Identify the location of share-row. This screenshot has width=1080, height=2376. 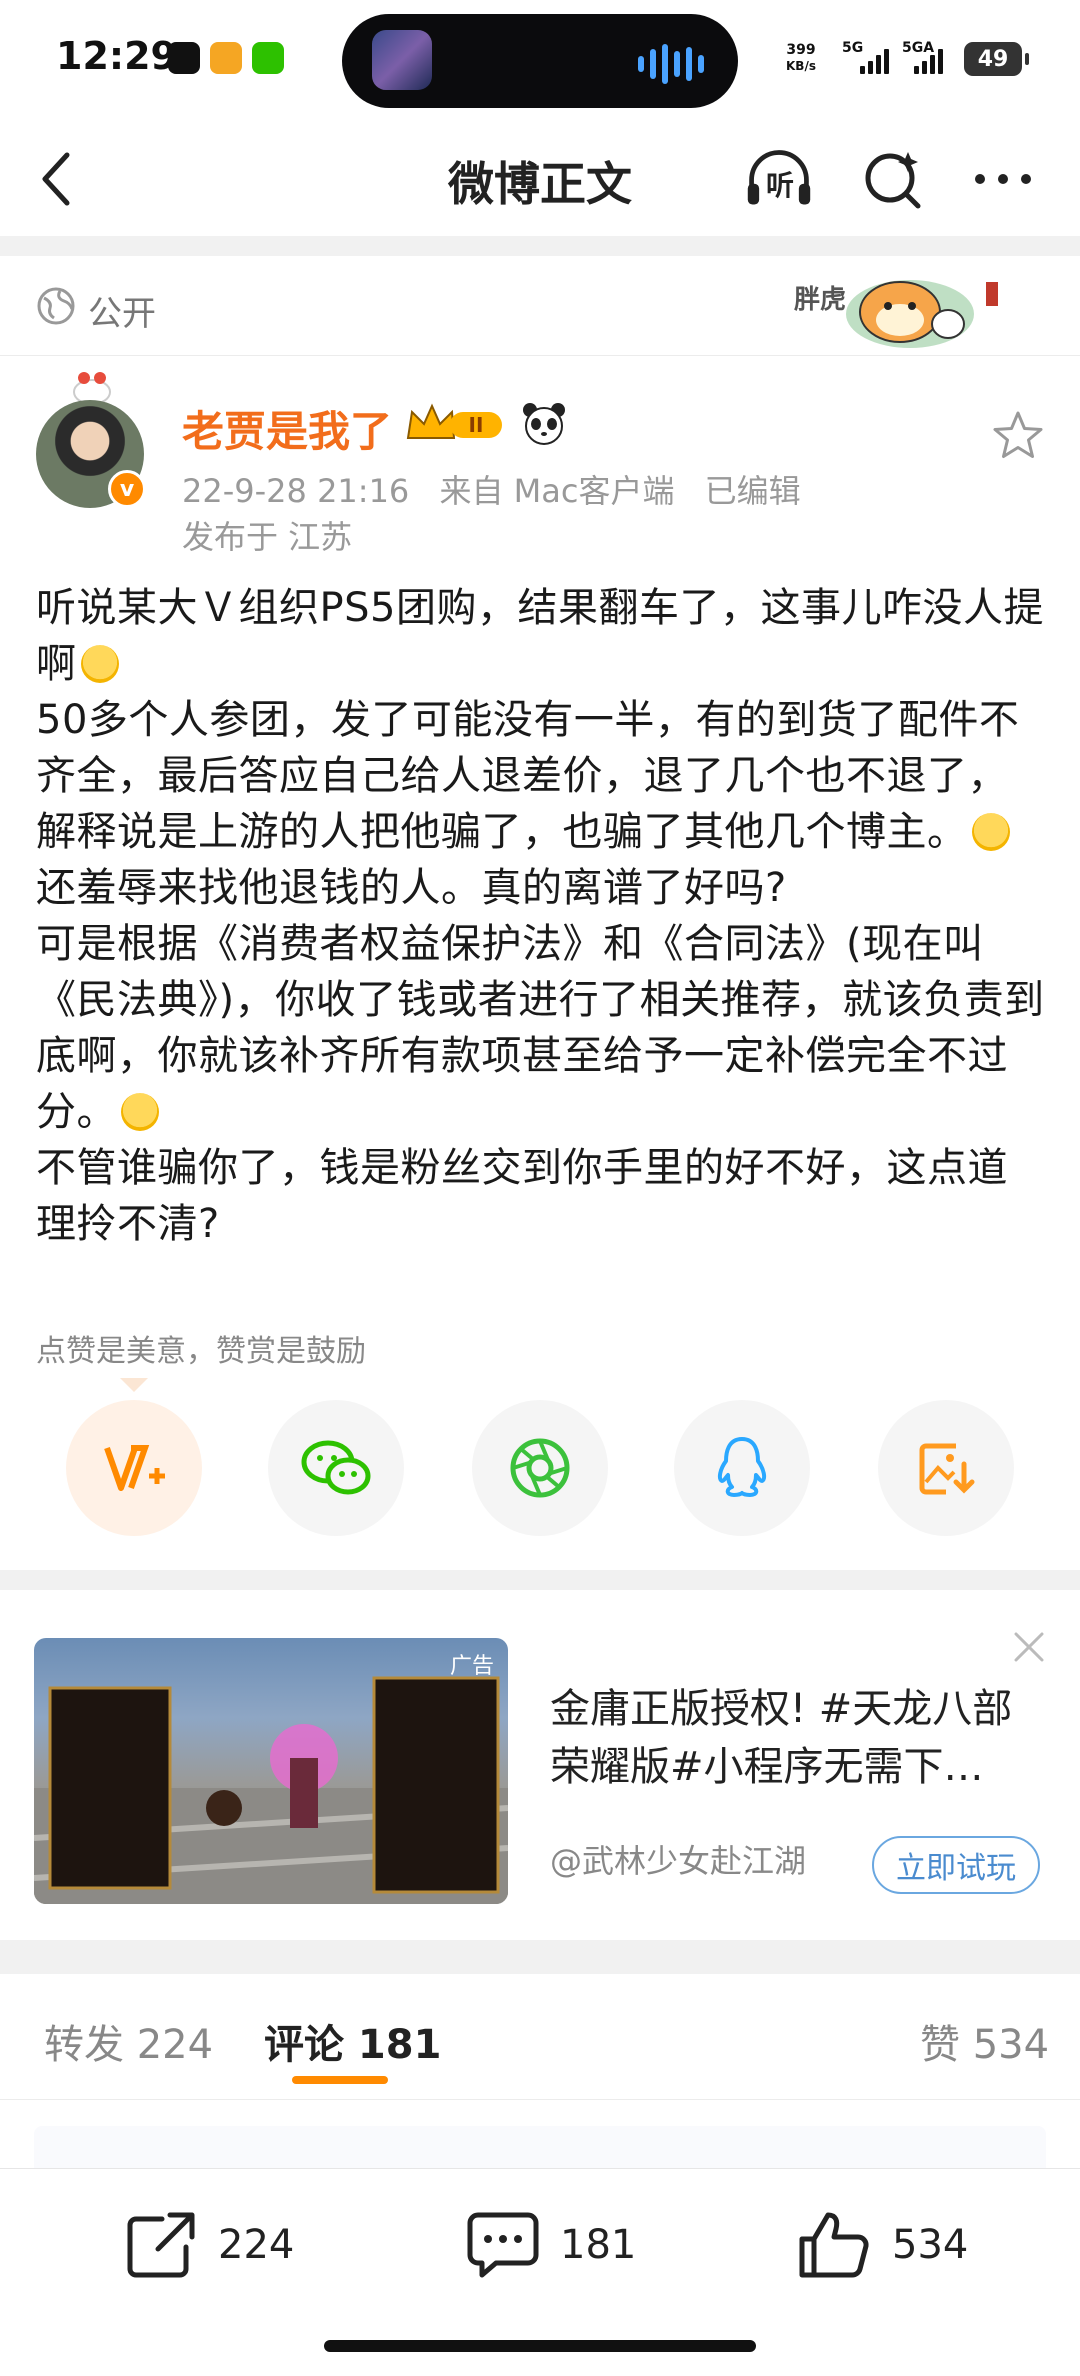
(540, 1470).